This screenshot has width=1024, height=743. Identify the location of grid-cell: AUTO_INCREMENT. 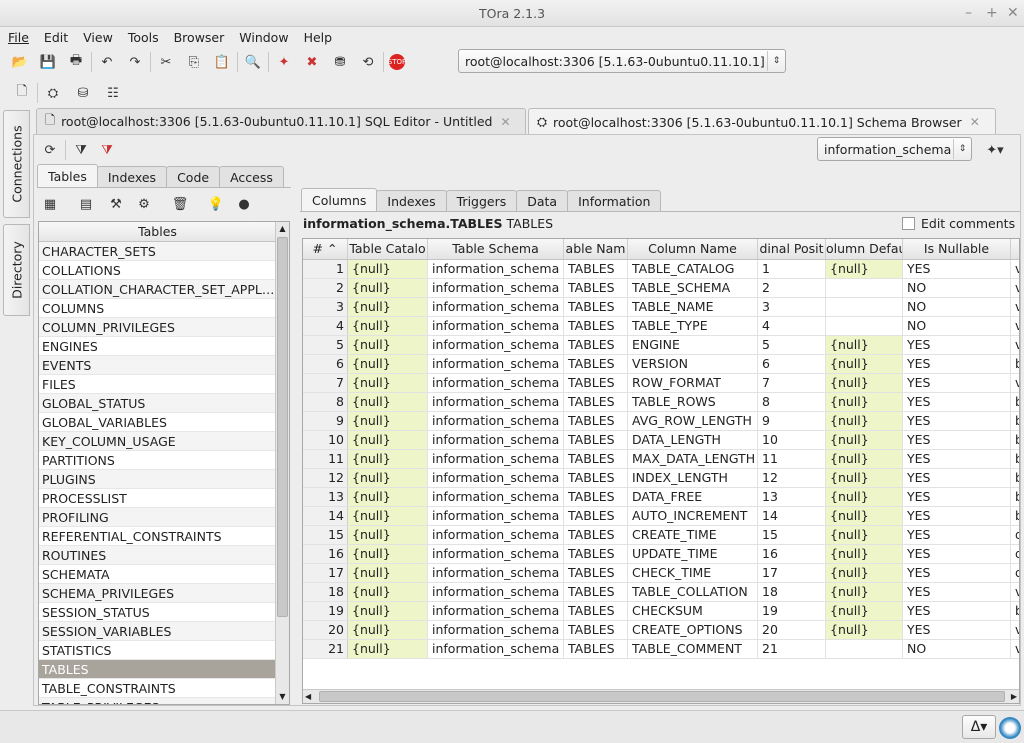
(693, 516).